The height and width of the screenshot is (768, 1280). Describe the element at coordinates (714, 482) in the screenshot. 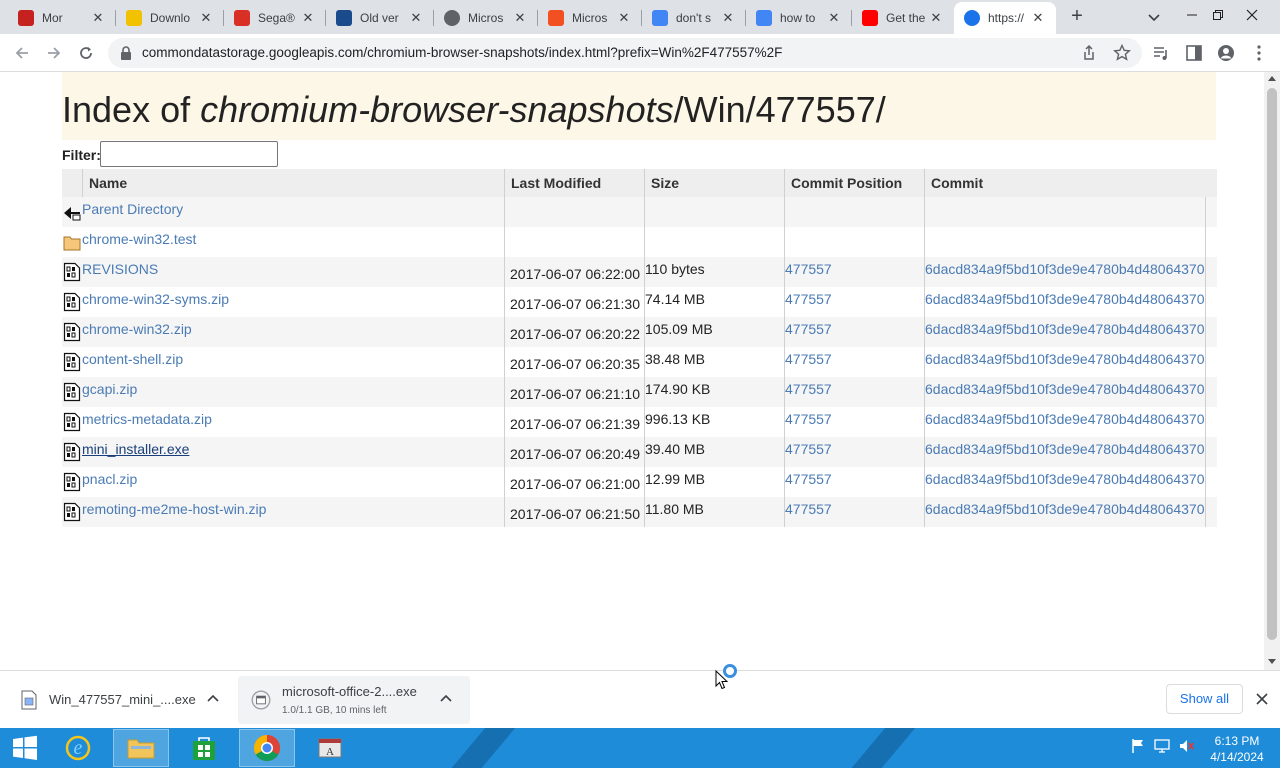

I see `size-cell: 12.99 MB` at that location.